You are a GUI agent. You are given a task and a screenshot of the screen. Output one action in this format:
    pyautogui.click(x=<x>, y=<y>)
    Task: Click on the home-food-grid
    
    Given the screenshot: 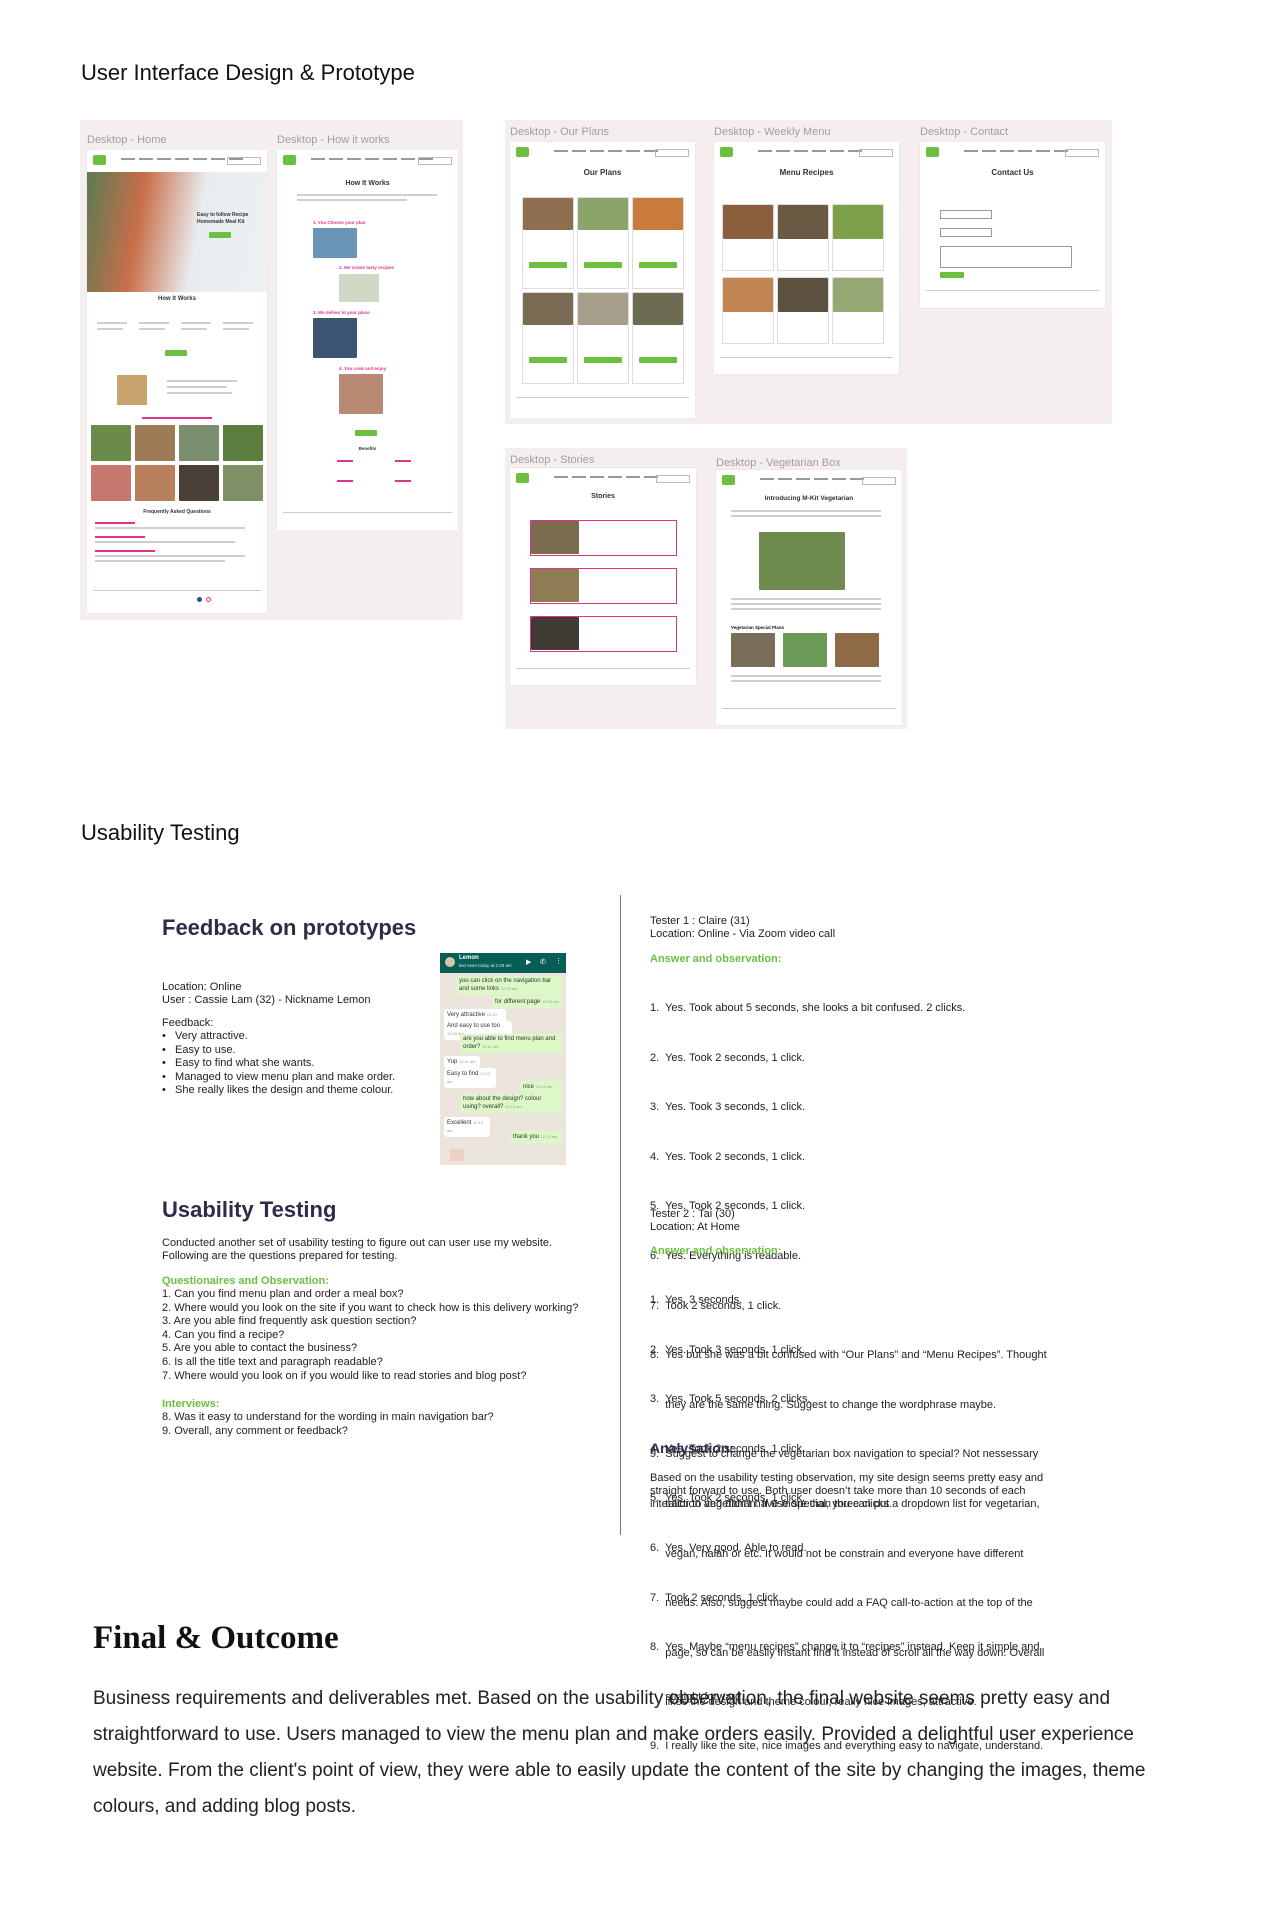 What is the action you would take?
    pyautogui.click(x=177, y=463)
    